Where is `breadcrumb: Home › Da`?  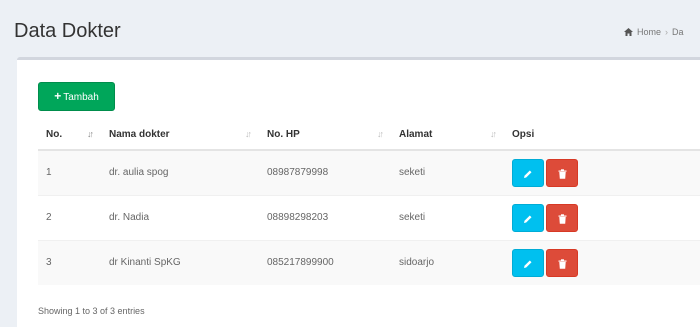
breadcrumb: Home › Da is located at coordinates (654, 32).